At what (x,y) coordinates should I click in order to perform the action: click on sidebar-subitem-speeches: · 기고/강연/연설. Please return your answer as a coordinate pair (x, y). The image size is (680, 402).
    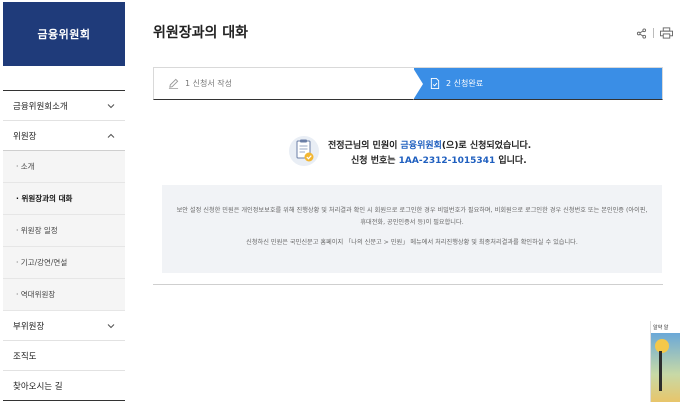
    Looking at the image, I should click on (64, 263).